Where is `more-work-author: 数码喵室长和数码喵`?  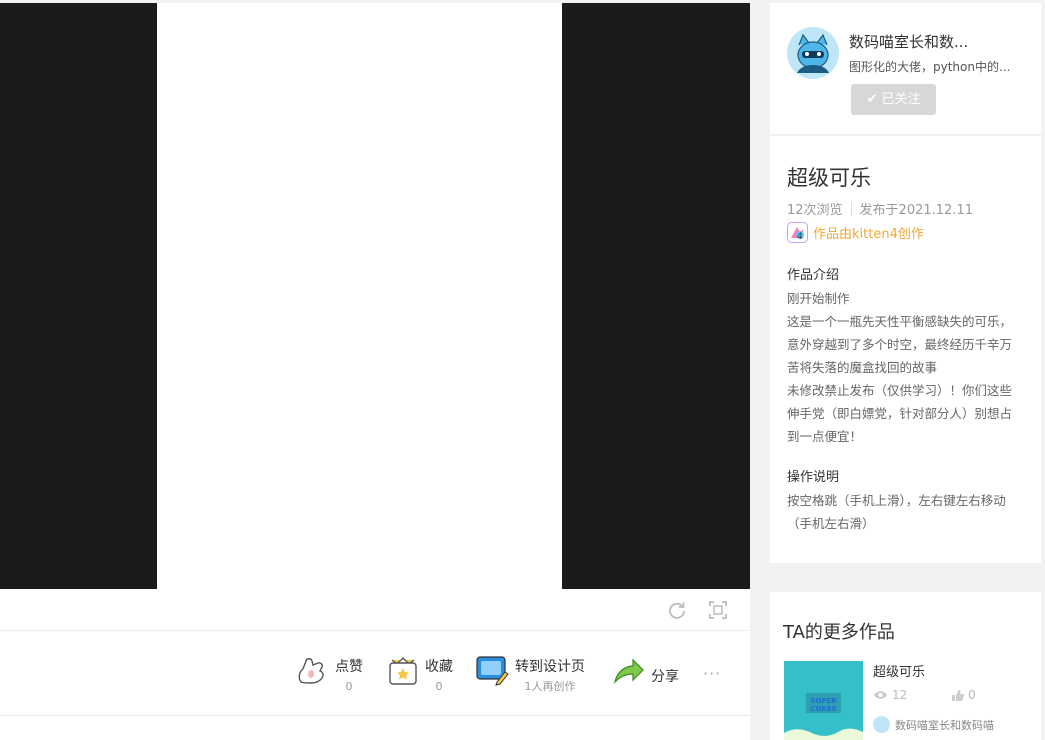
more-work-author: 数码喵室长和数码喵 is located at coordinates (933, 724).